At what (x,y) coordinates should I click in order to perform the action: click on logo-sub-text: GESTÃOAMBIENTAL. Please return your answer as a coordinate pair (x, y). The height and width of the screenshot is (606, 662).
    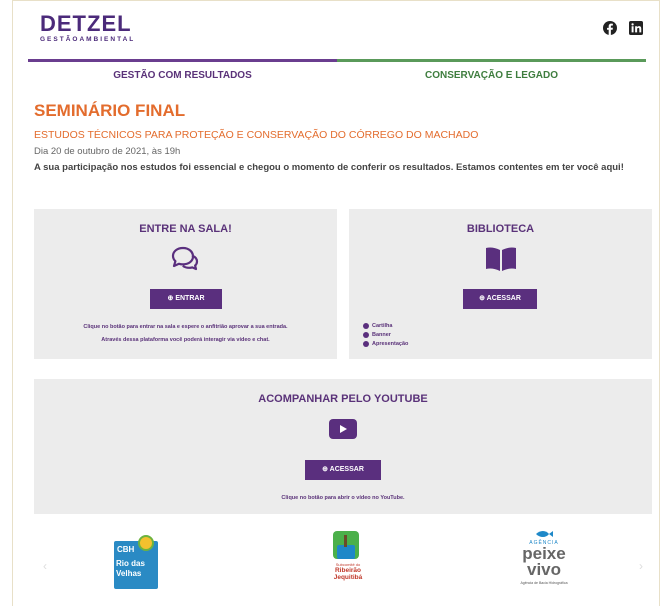
    Looking at the image, I should click on (88, 39).